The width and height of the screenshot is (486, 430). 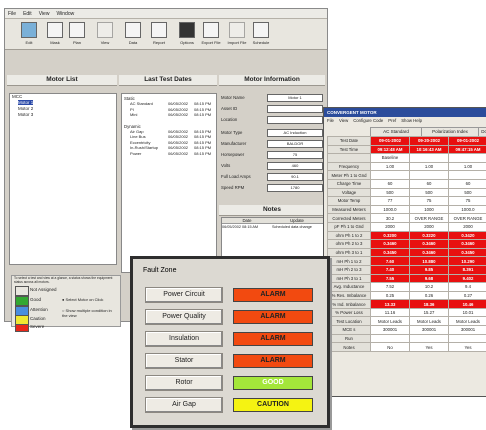 I want to click on results-row: mH Ph 2 to 3 7.40 9.85 8.391, so click(x=406, y=269).